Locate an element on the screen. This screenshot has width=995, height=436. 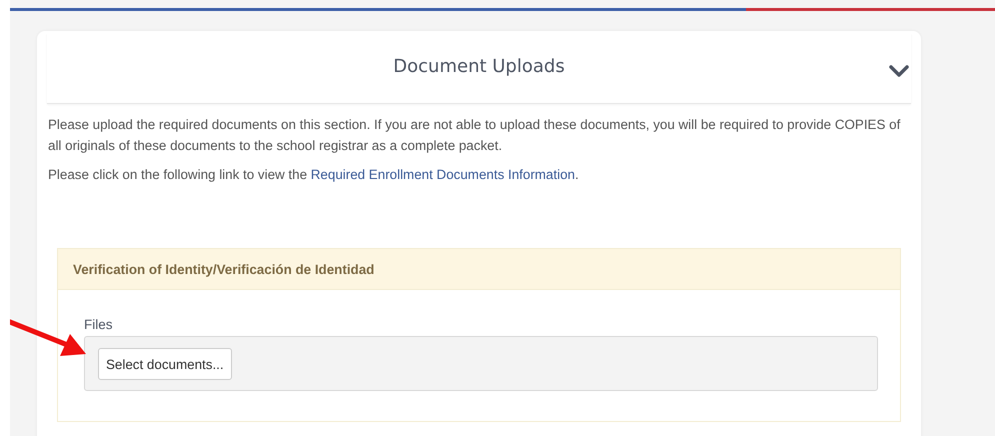
link-sentence: Please click on the following link to view the Required Enrollment Documents Information. is located at coordinates (314, 175).